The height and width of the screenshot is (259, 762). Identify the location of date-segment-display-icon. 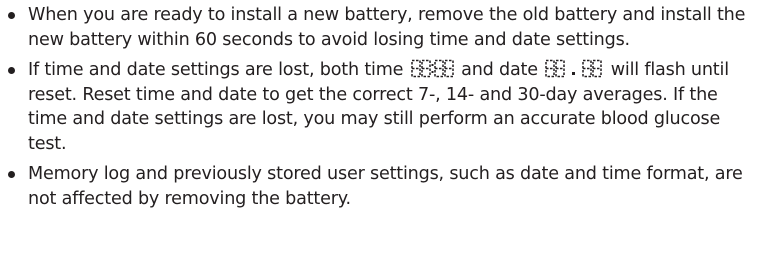
(574, 68).